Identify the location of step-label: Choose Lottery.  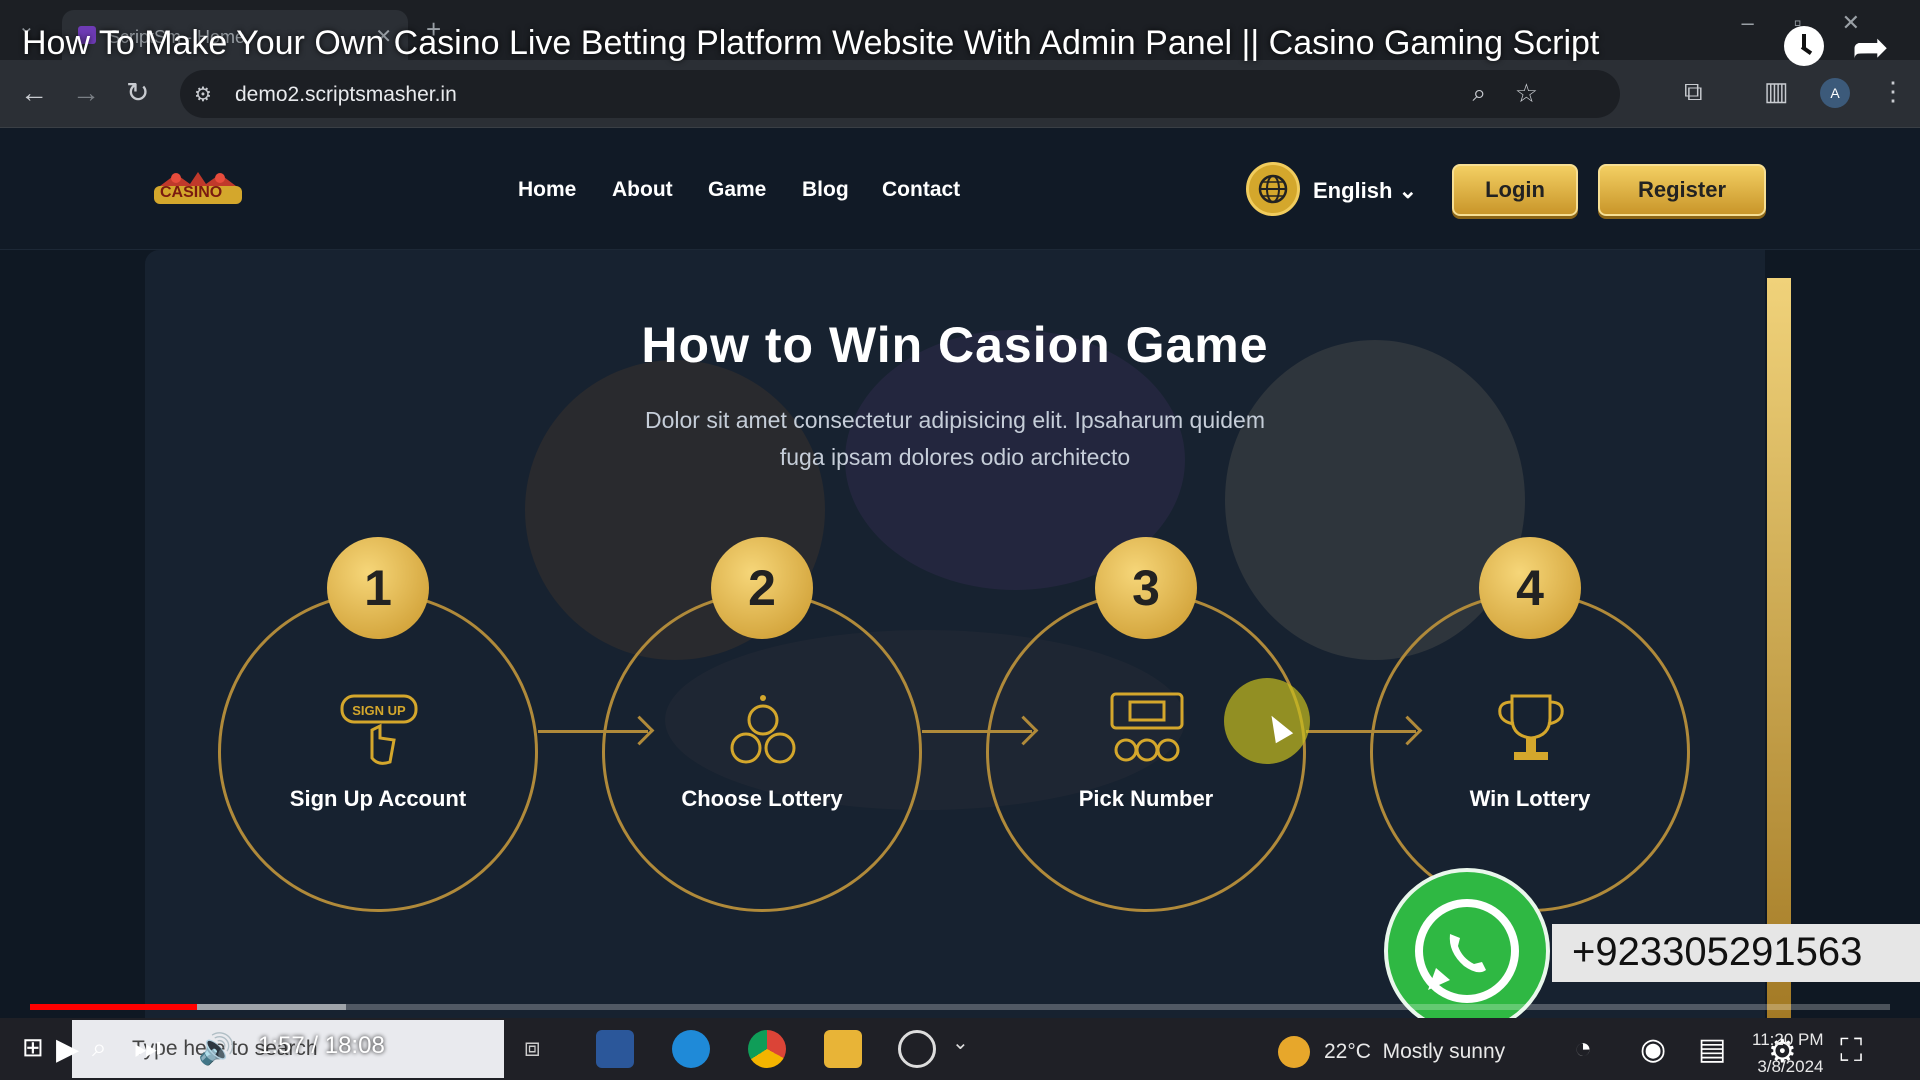
(762, 798).